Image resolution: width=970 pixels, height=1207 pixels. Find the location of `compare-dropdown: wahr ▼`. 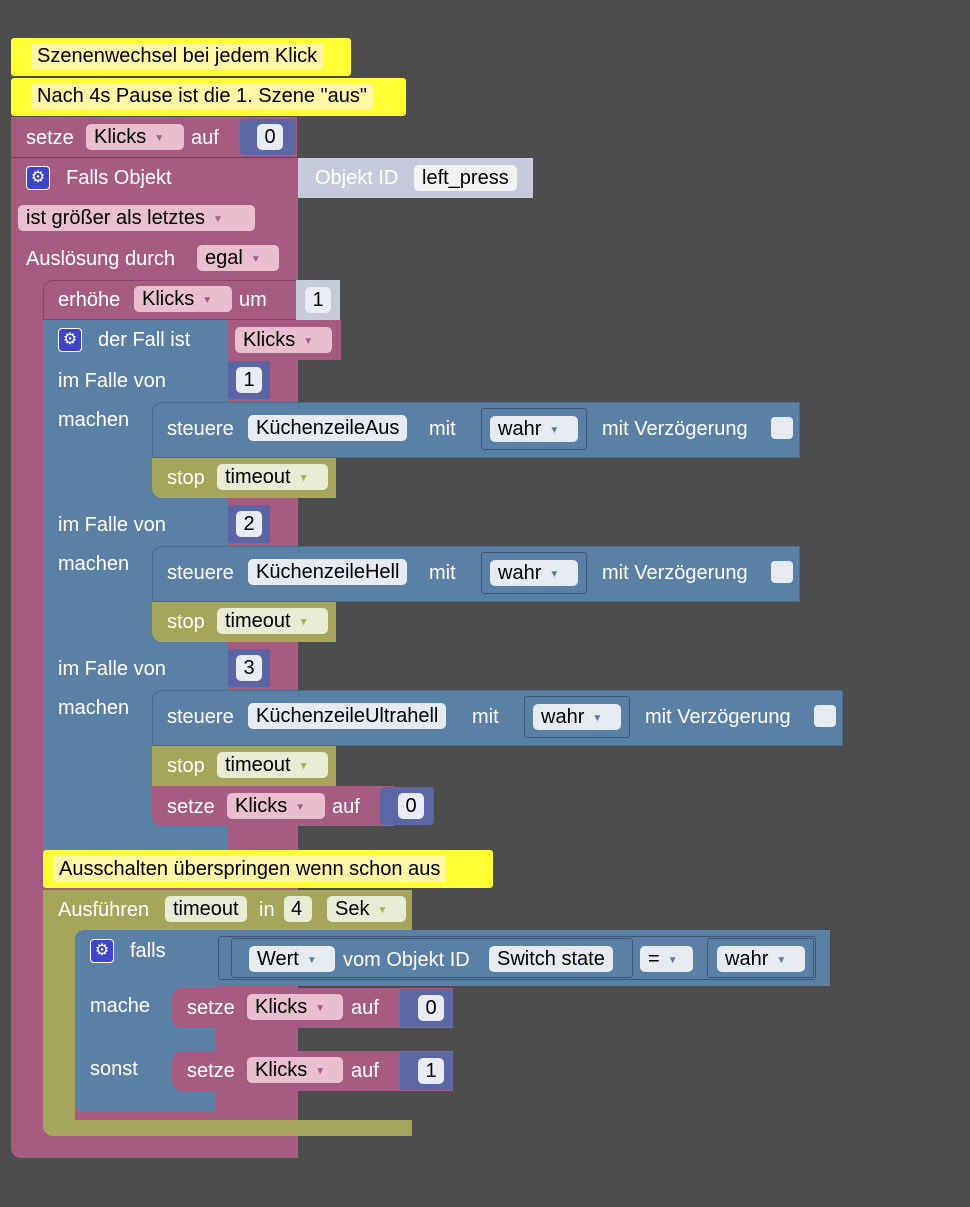

compare-dropdown: wahr ▼ is located at coordinates (761, 959).